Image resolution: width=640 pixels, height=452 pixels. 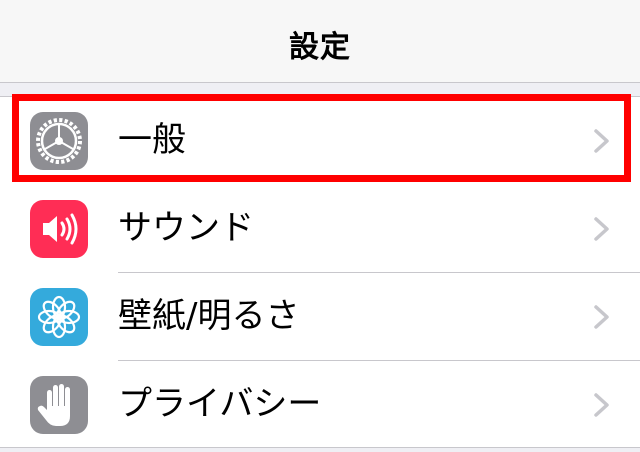 What do you see at coordinates (59, 405) in the screenshot?
I see `hand-icon` at bounding box center [59, 405].